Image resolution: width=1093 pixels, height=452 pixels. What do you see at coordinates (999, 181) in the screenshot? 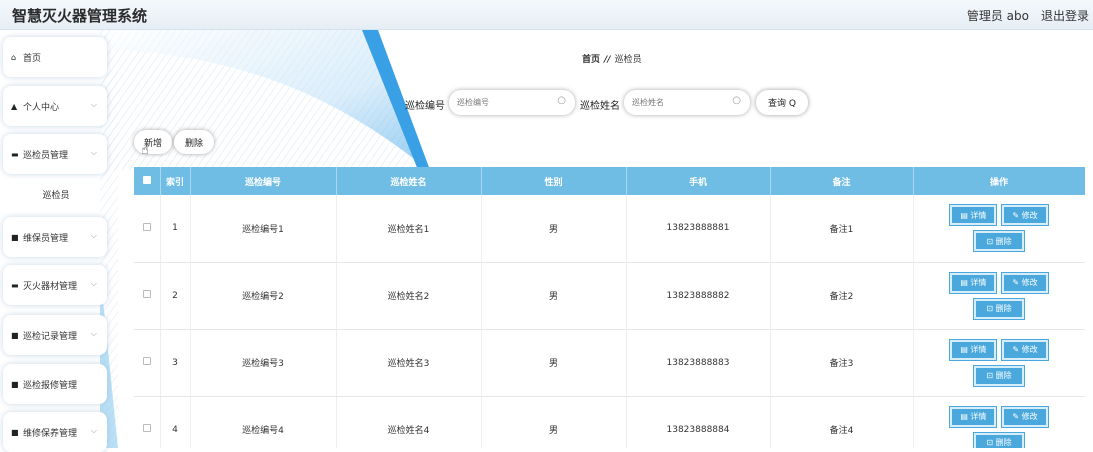
I see `column-header: 操作` at bounding box center [999, 181].